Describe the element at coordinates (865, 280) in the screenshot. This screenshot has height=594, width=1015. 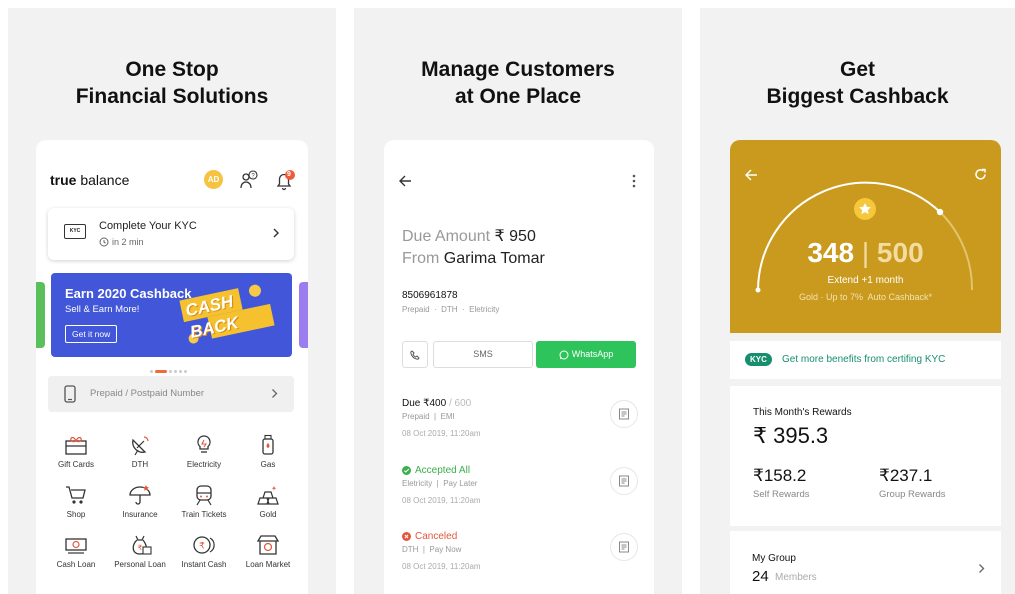
I see `extend-text: Extend +1 month` at that location.